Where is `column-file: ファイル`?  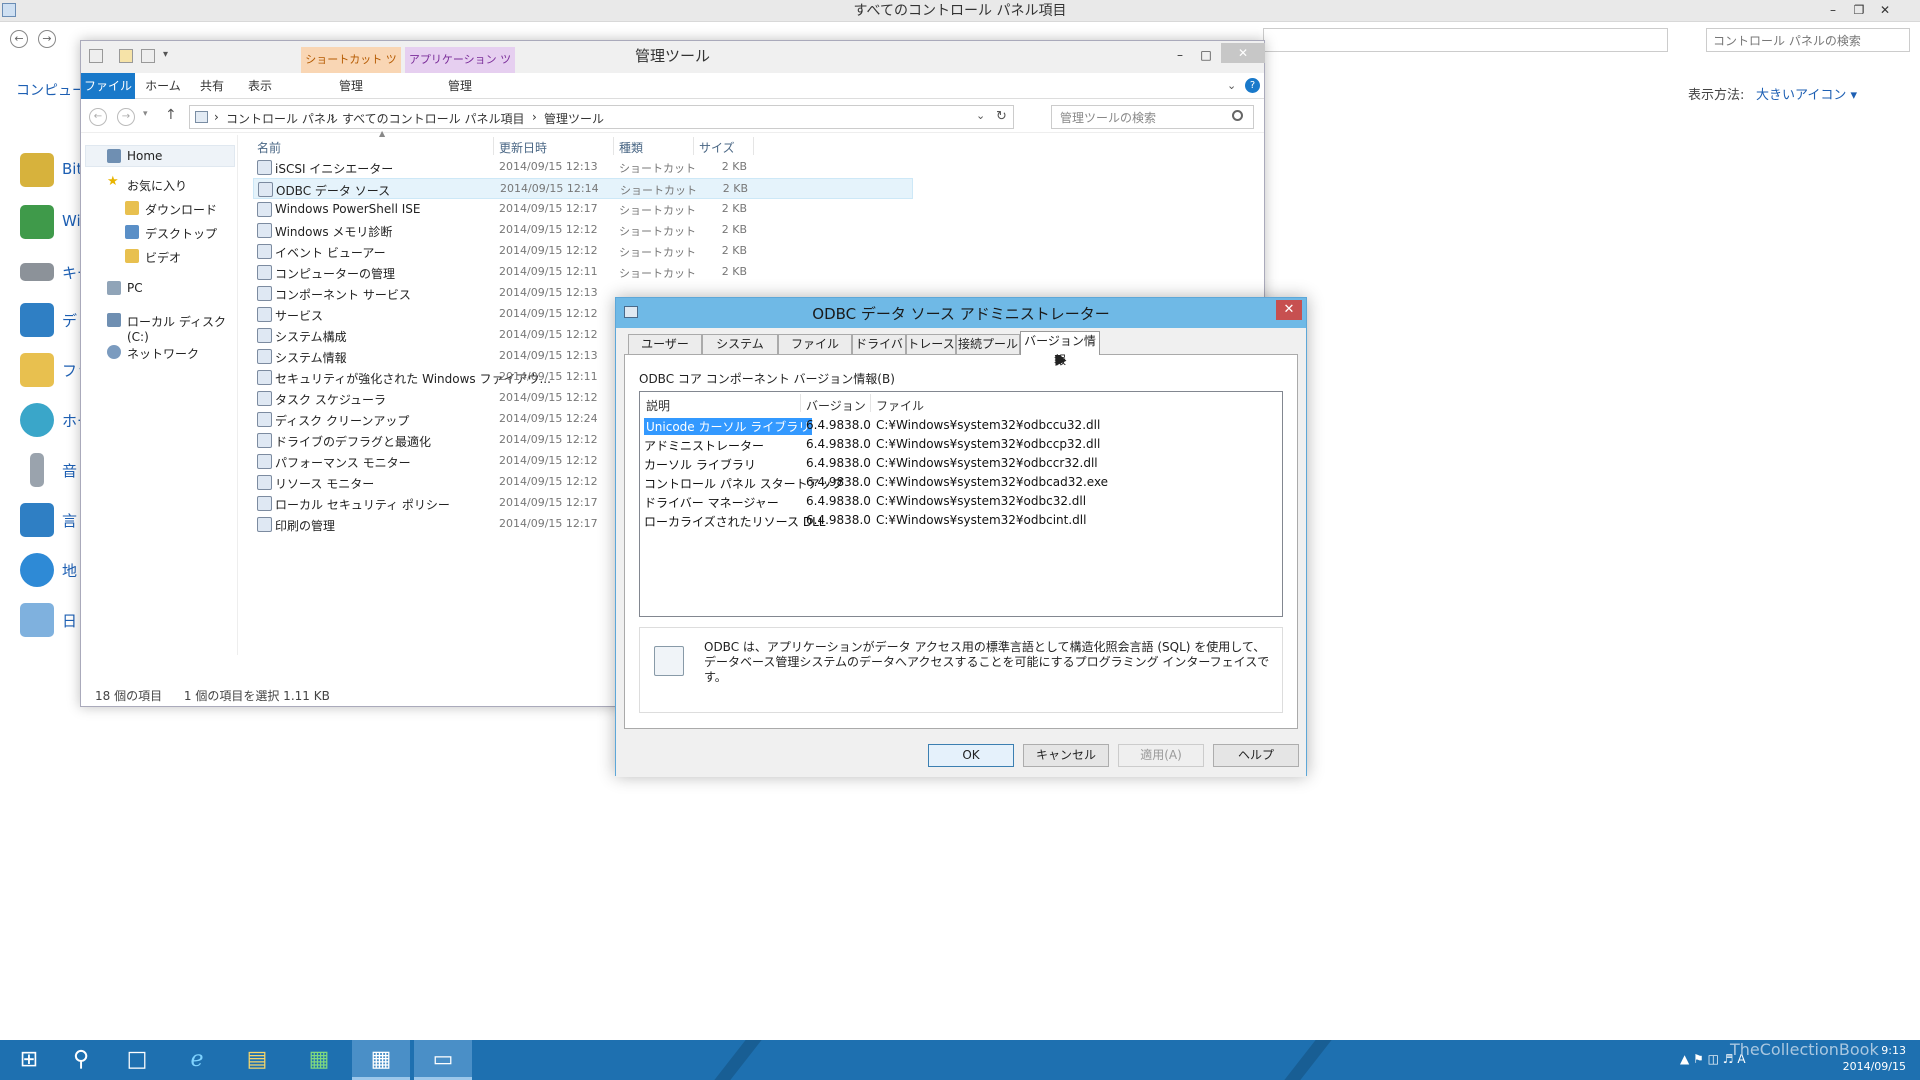
column-file: ファイル is located at coordinates (900, 405).